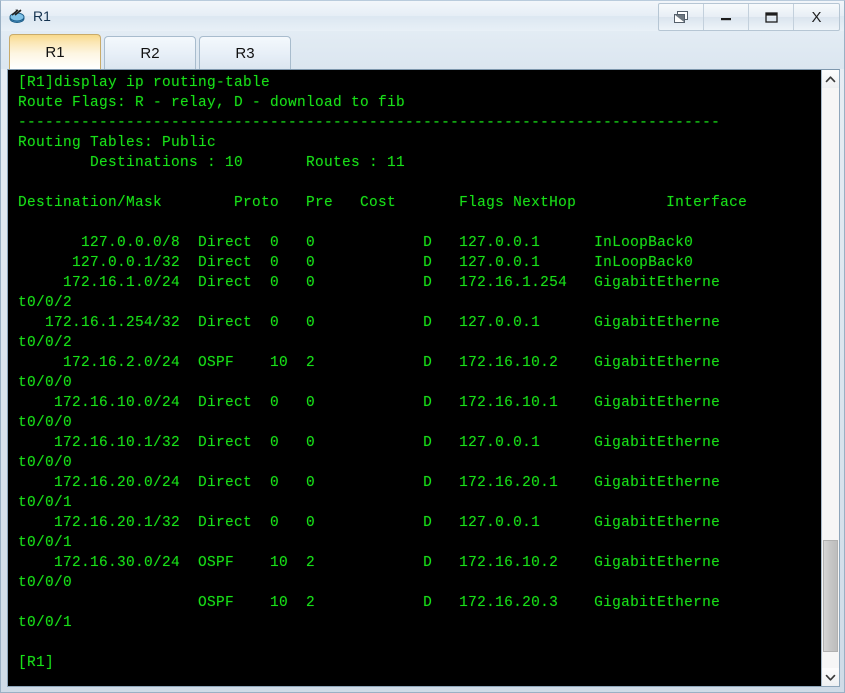 This screenshot has height=693, width=845. I want to click on window-title: R1, so click(42, 16).